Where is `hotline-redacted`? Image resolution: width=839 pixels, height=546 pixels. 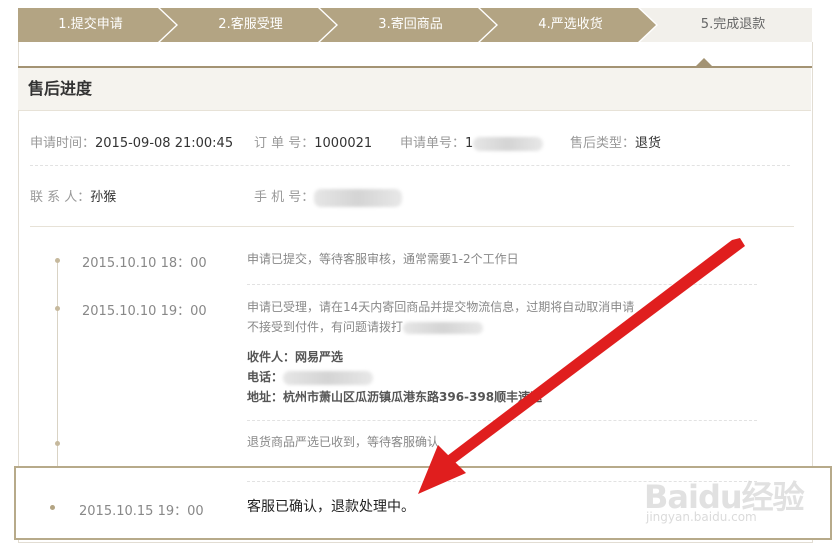
hotline-redacted is located at coordinates (443, 327).